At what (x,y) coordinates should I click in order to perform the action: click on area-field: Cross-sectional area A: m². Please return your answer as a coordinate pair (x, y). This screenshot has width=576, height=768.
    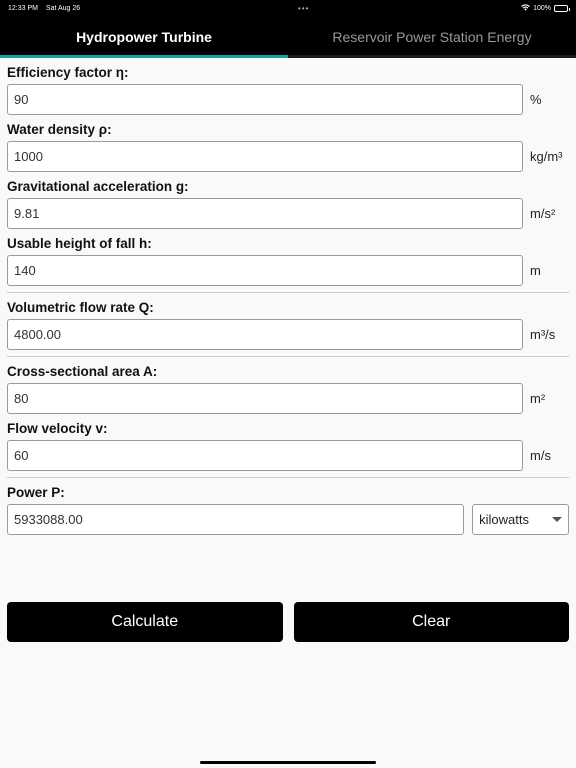
    Looking at the image, I should click on (288, 388).